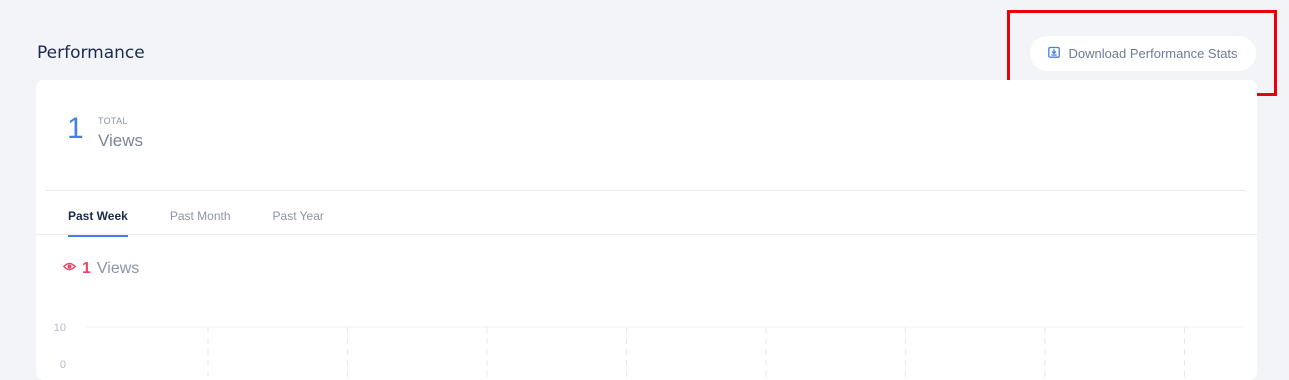 The height and width of the screenshot is (380, 1289). I want to click on views-unit: Views, so click(118, 268).